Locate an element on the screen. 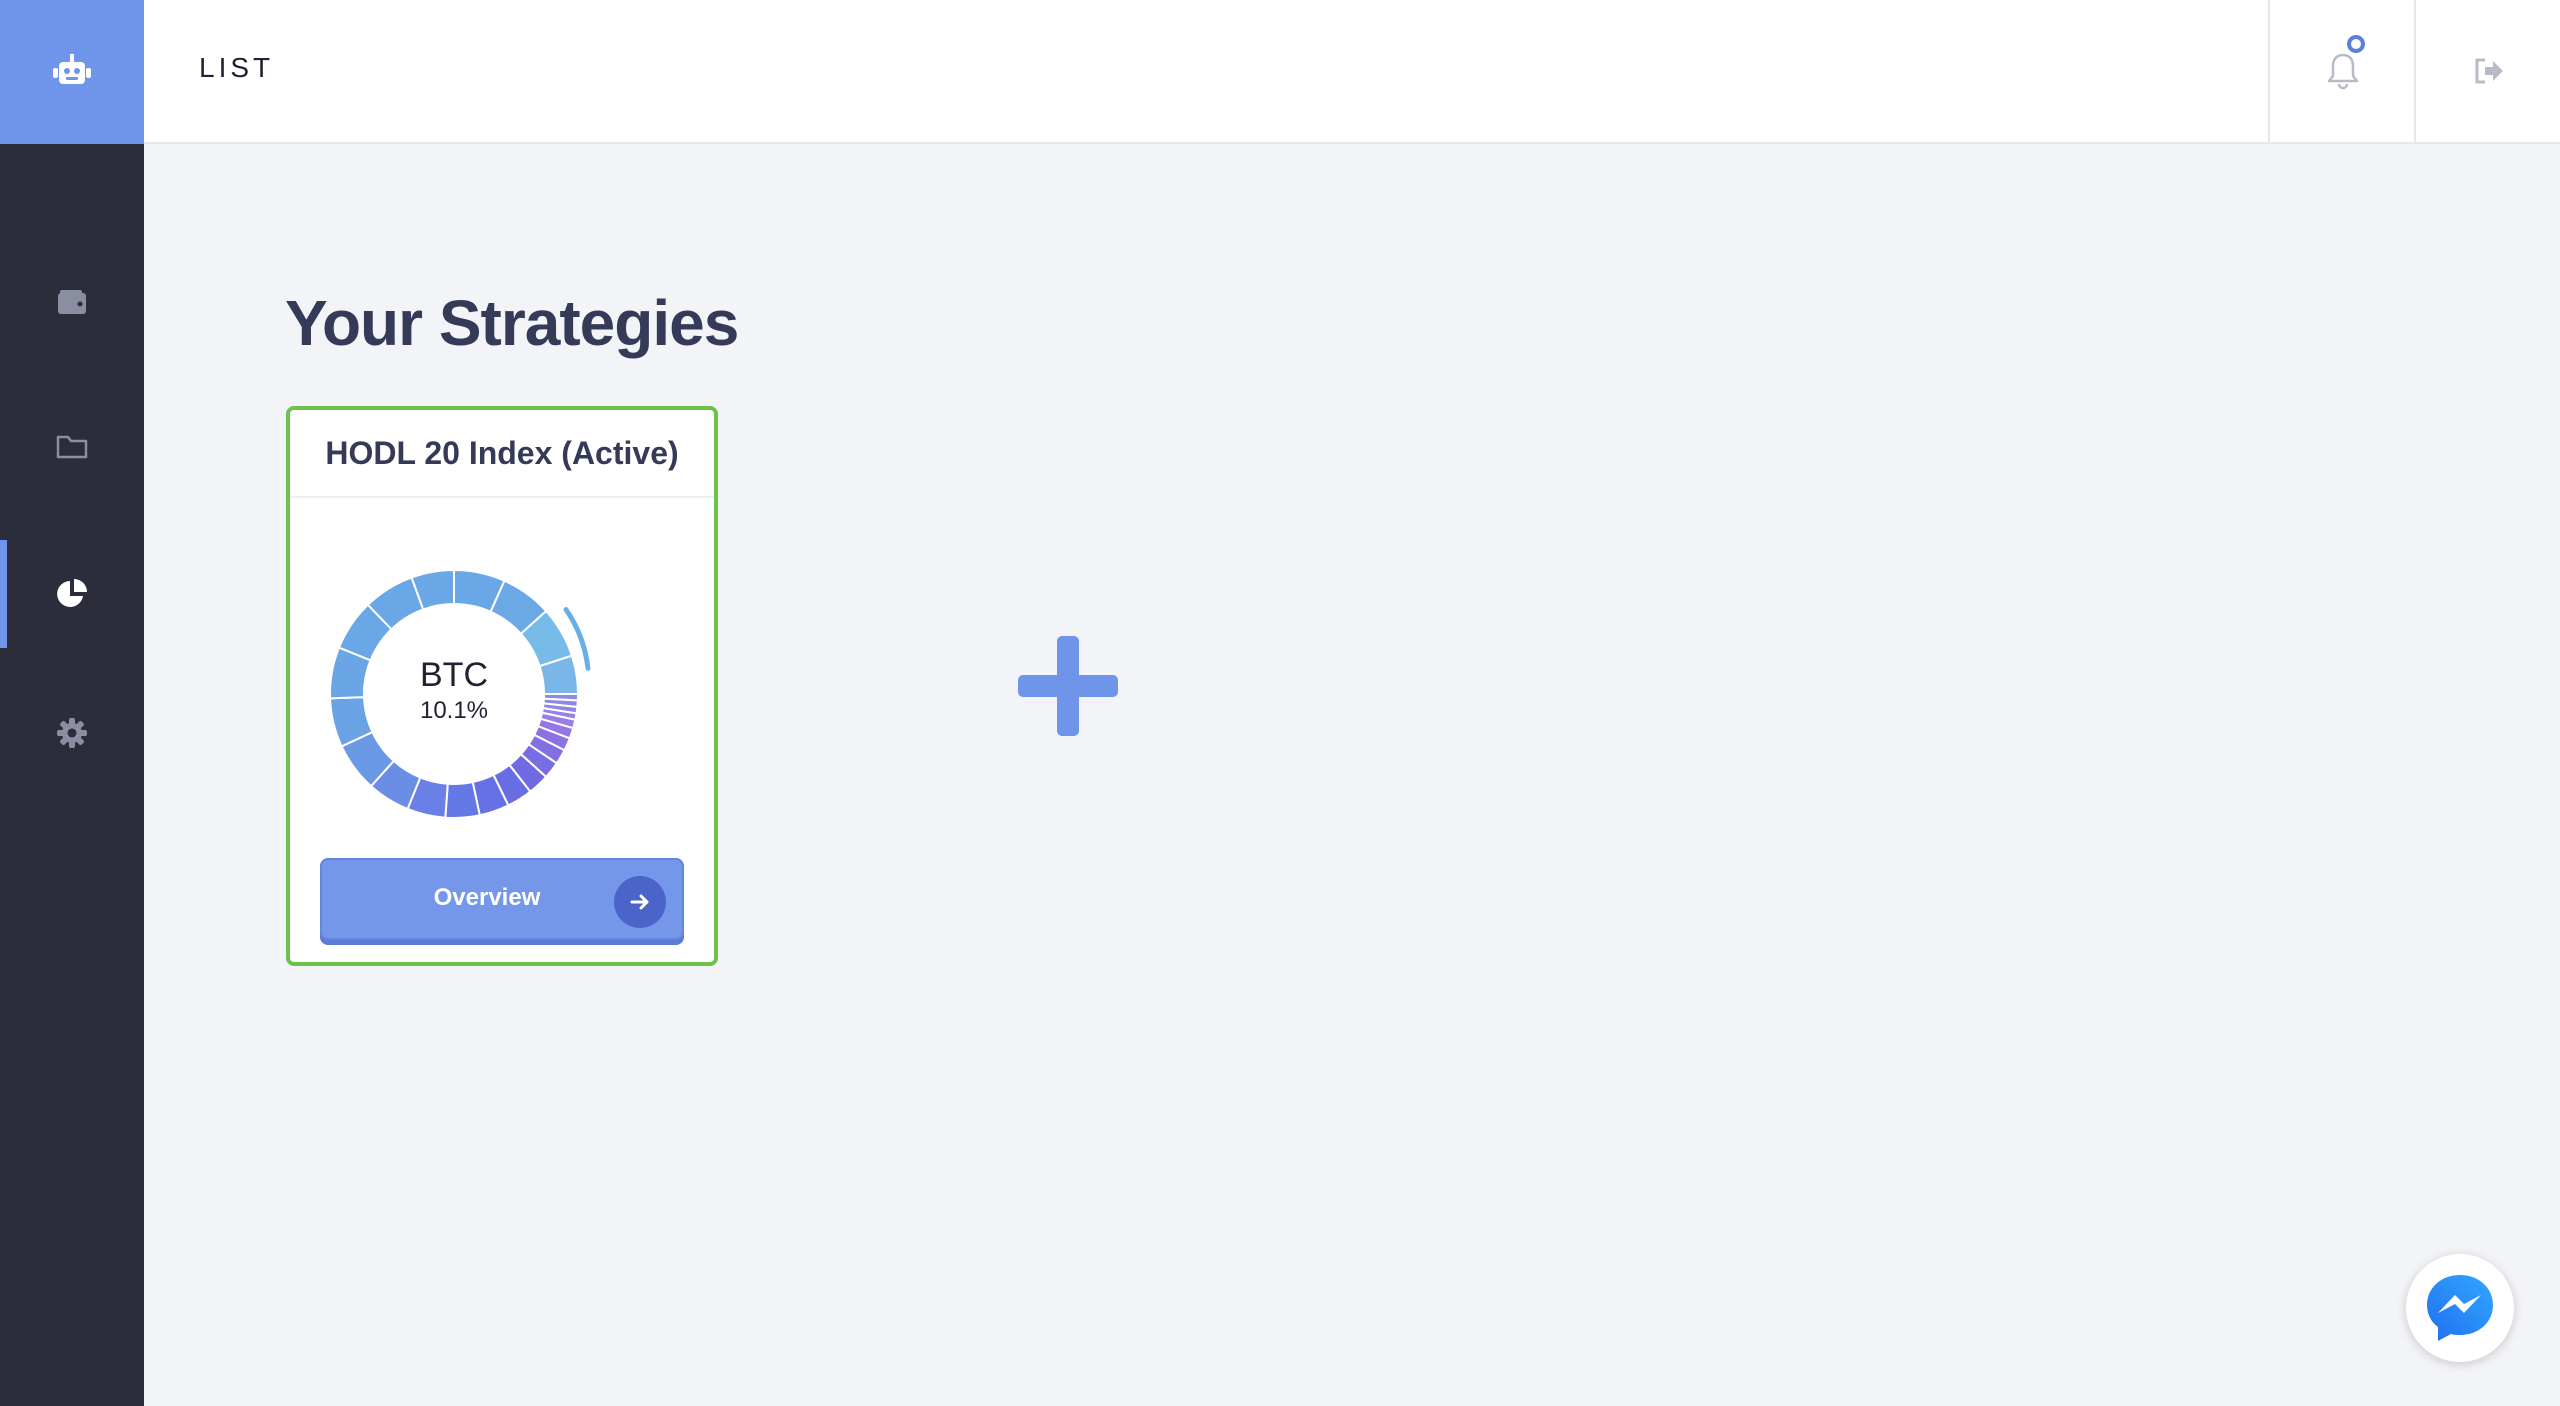 This screenshot has width=2560, height=1406. logout-icon is located at coordinates (2489, 71).